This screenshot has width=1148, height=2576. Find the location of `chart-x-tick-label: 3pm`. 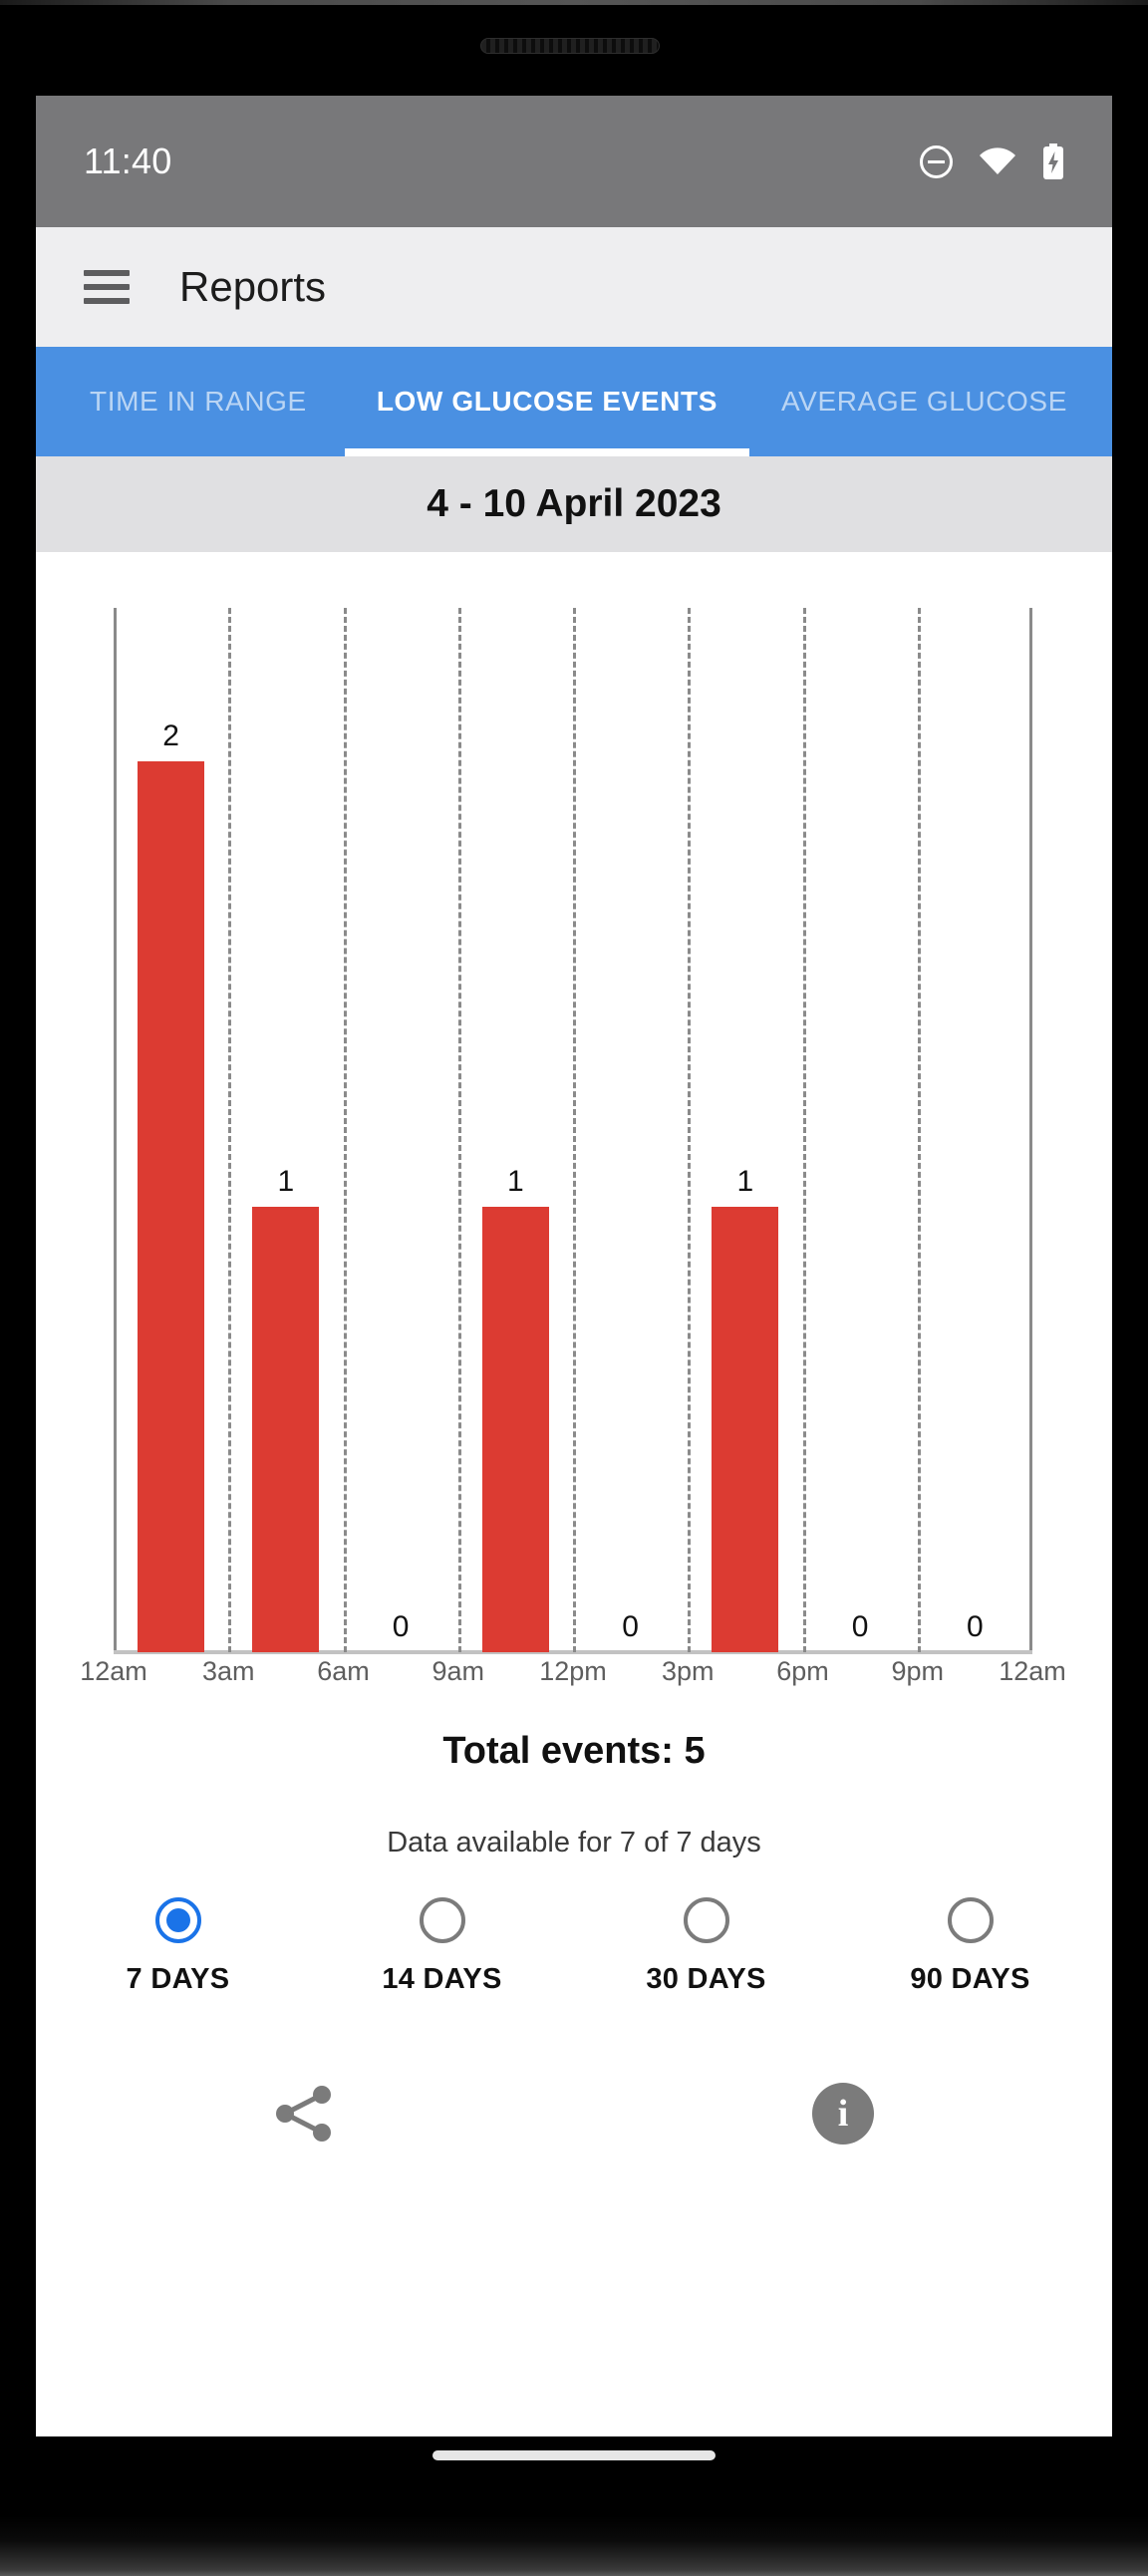

chart-x-tick-label: 3pm is located at coordinates (688, 1671).